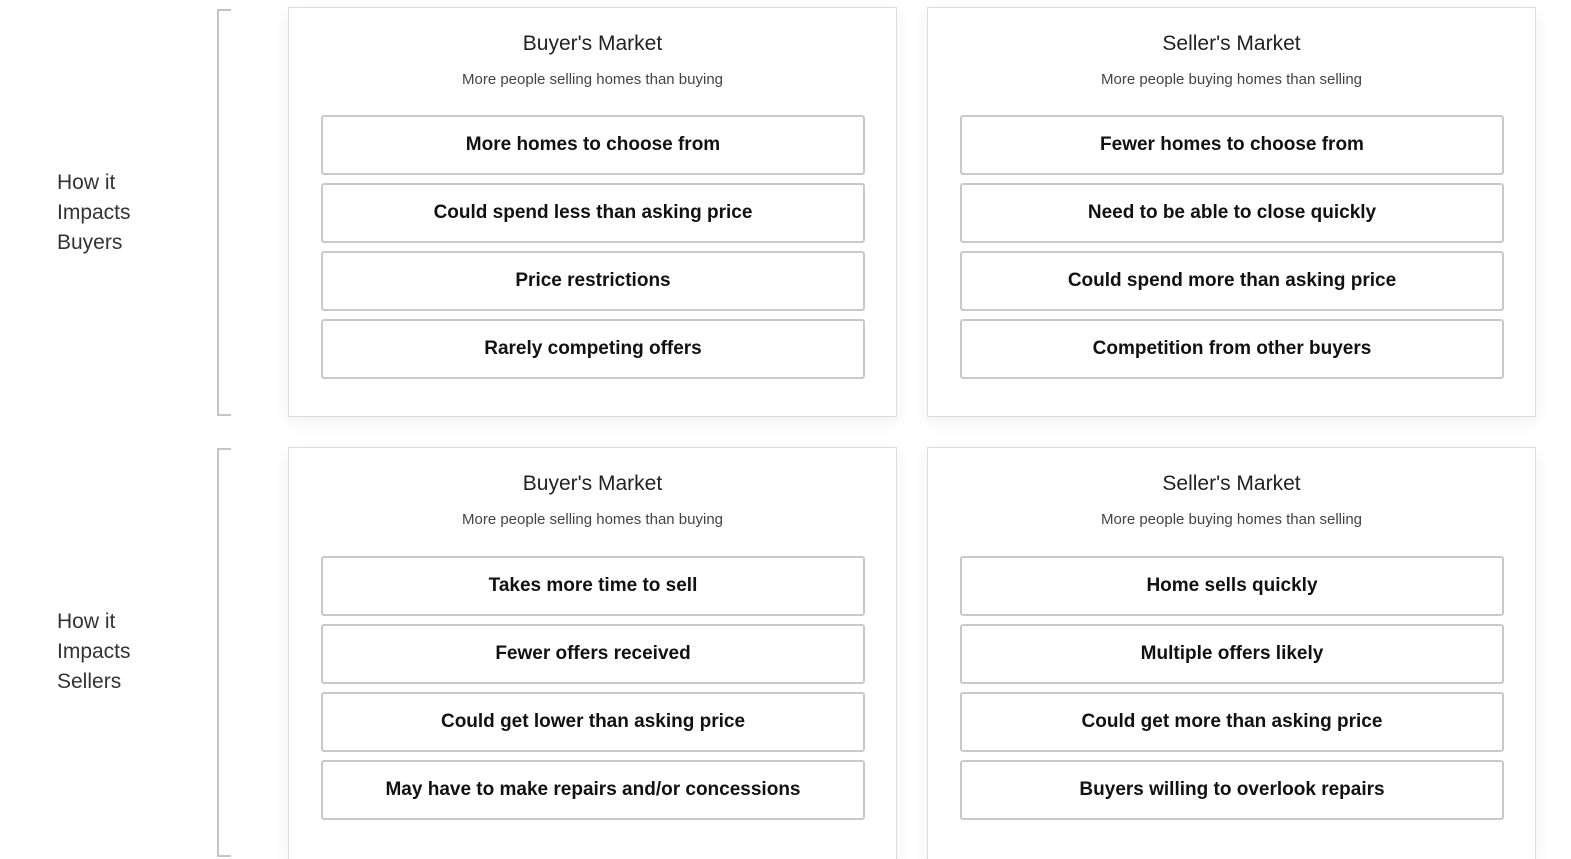 The image size is (1571, 859). What do you see at coordinates (90, 242) in the screenshot?
I see `row-label-line: Buyers` at bounding box center [90, 242].